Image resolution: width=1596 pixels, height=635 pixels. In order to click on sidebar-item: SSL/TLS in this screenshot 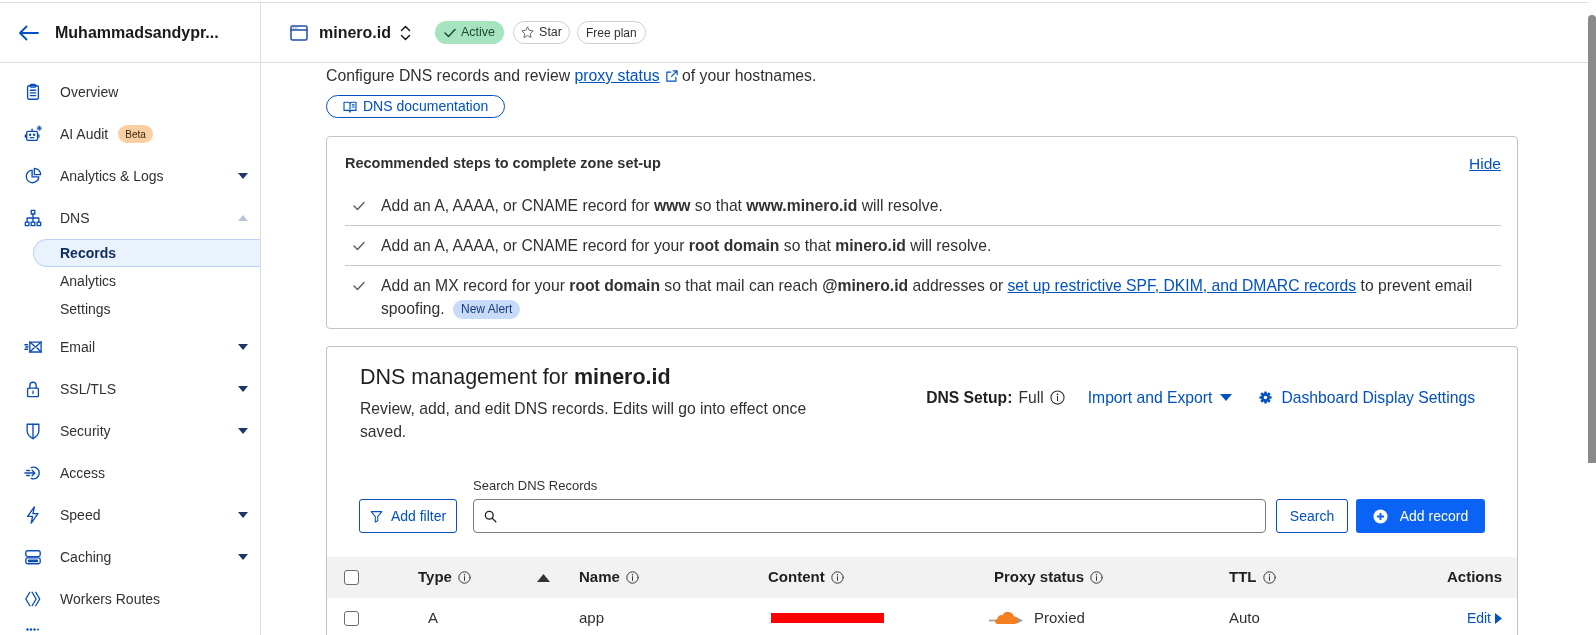, I will do `click(70, 389)`.